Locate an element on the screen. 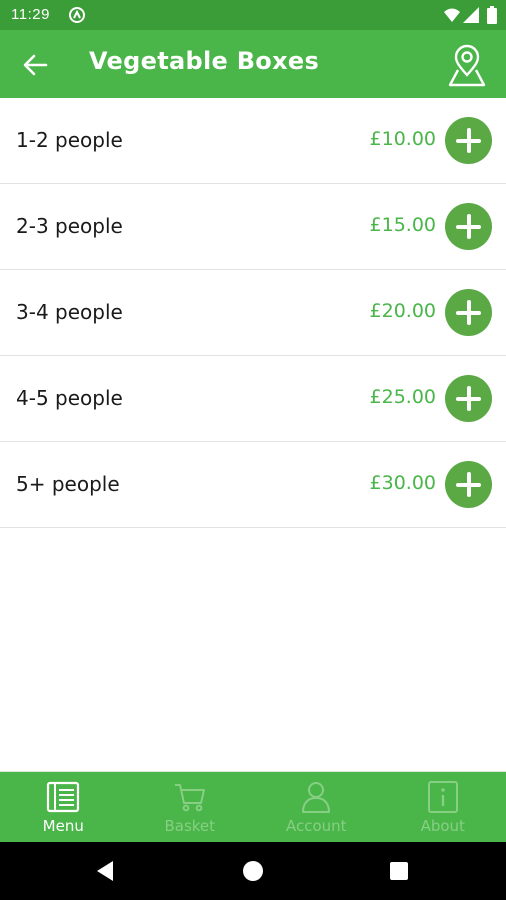  item-label: 1-2 people is located at coordinates (69, 140).